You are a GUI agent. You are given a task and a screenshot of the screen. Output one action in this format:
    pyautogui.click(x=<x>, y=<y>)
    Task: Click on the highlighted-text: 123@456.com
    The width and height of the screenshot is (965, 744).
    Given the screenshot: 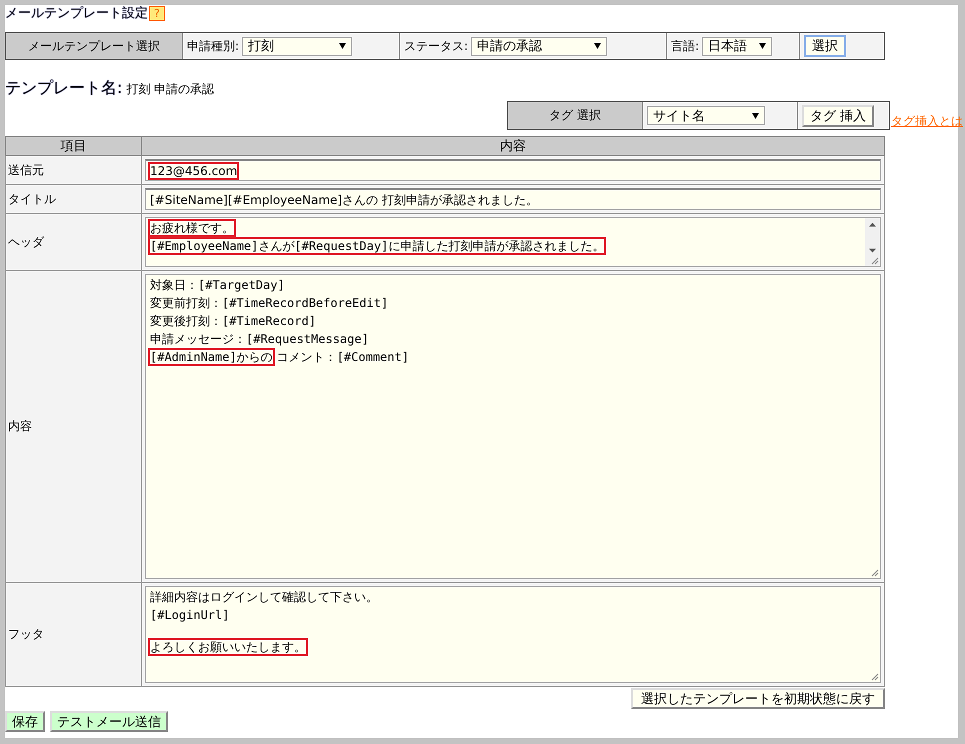 What is the action you would take?
    pyautogui.click(x=194, y=171)
    